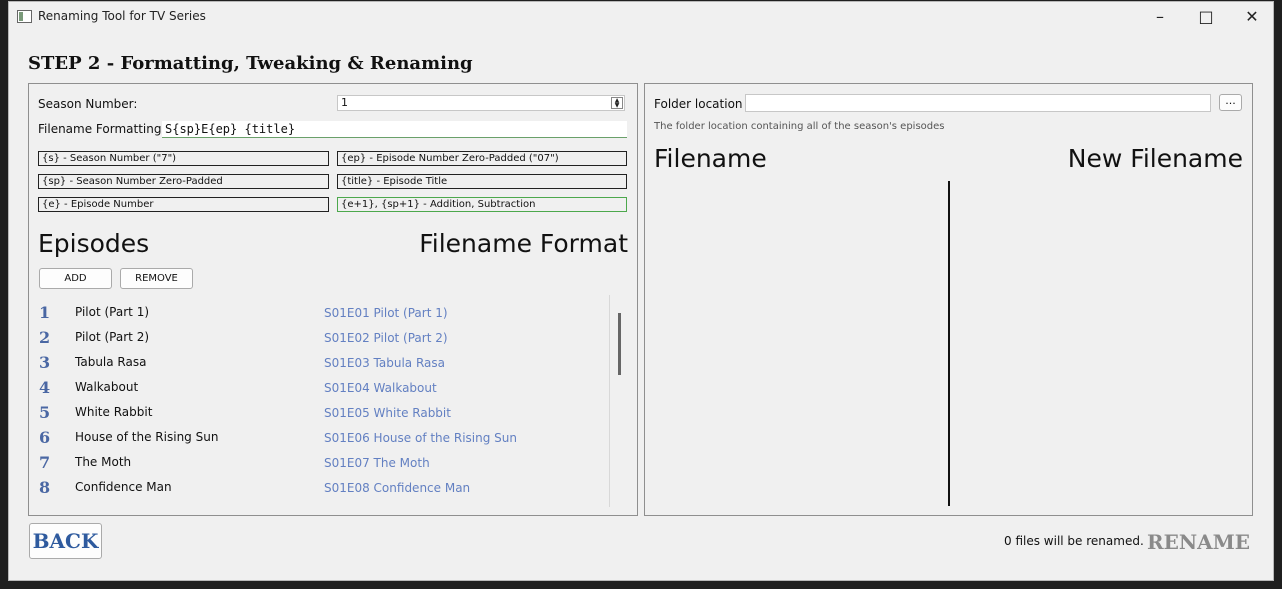 This screenshot has width=1282, height=589. I want to click on filename-format-heading: Filename Format, so click(523, 243).